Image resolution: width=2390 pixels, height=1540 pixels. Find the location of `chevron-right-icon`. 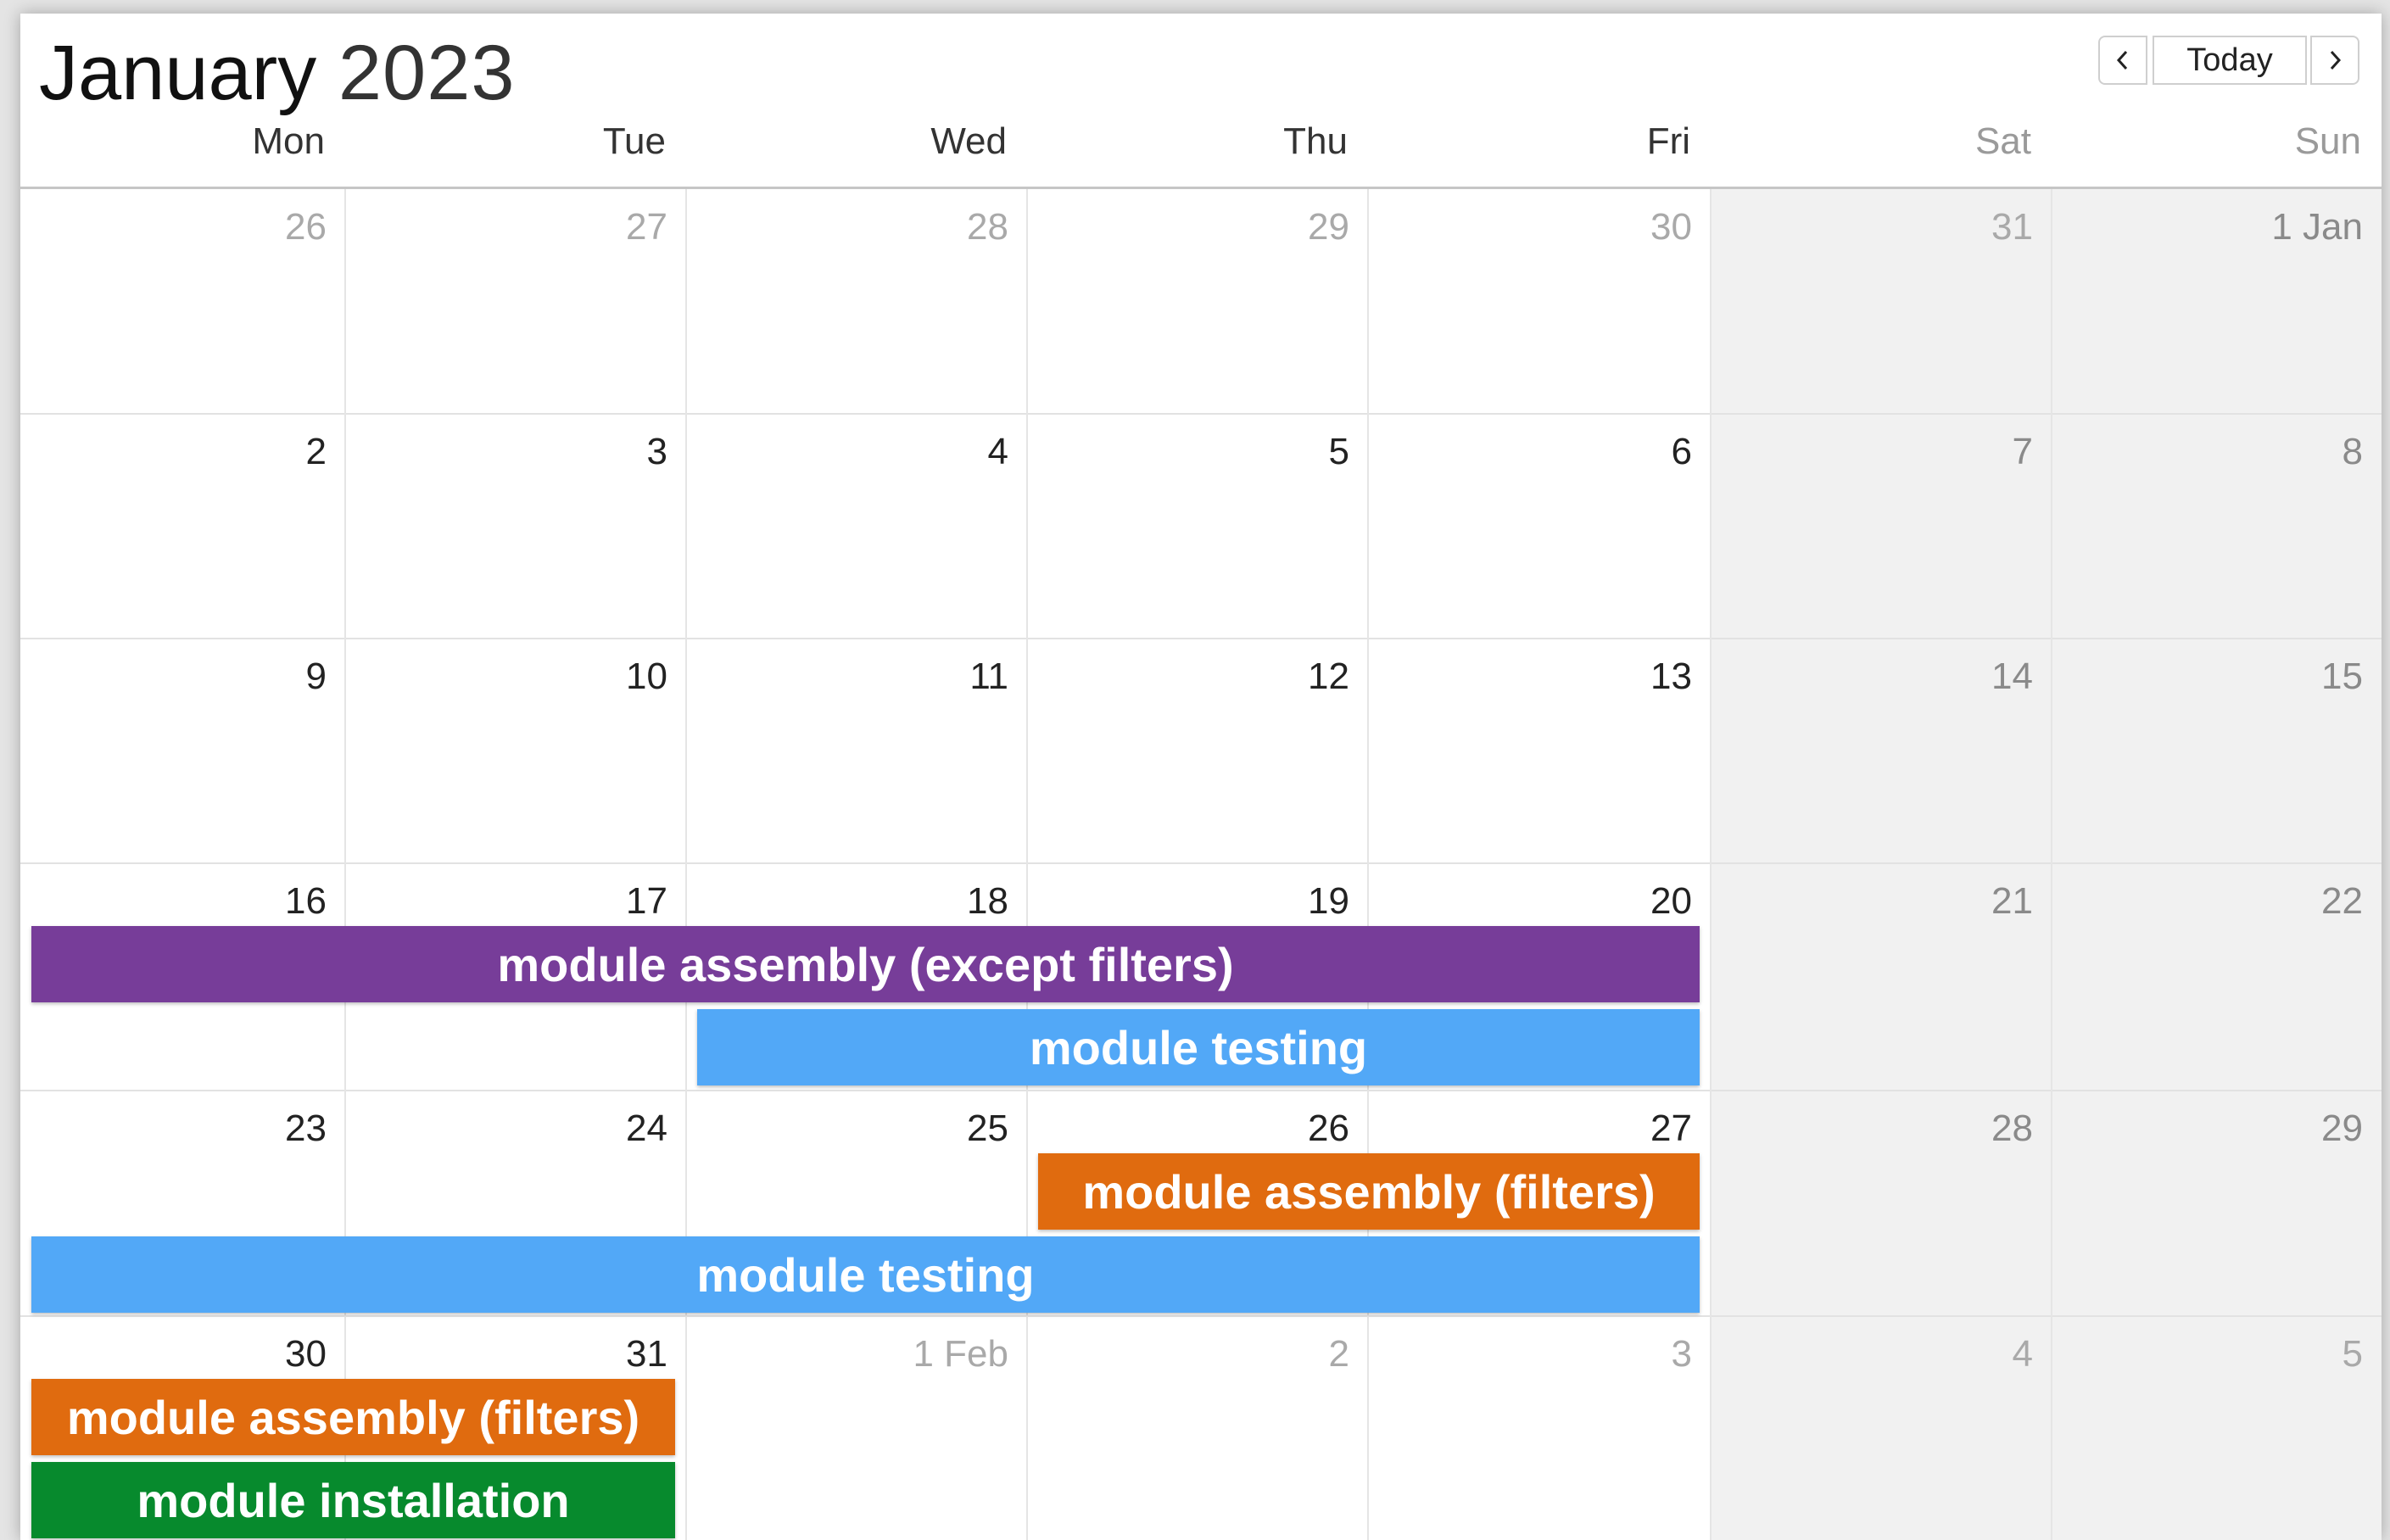

chevron-right-icon is located at coordinates (2336, 60).